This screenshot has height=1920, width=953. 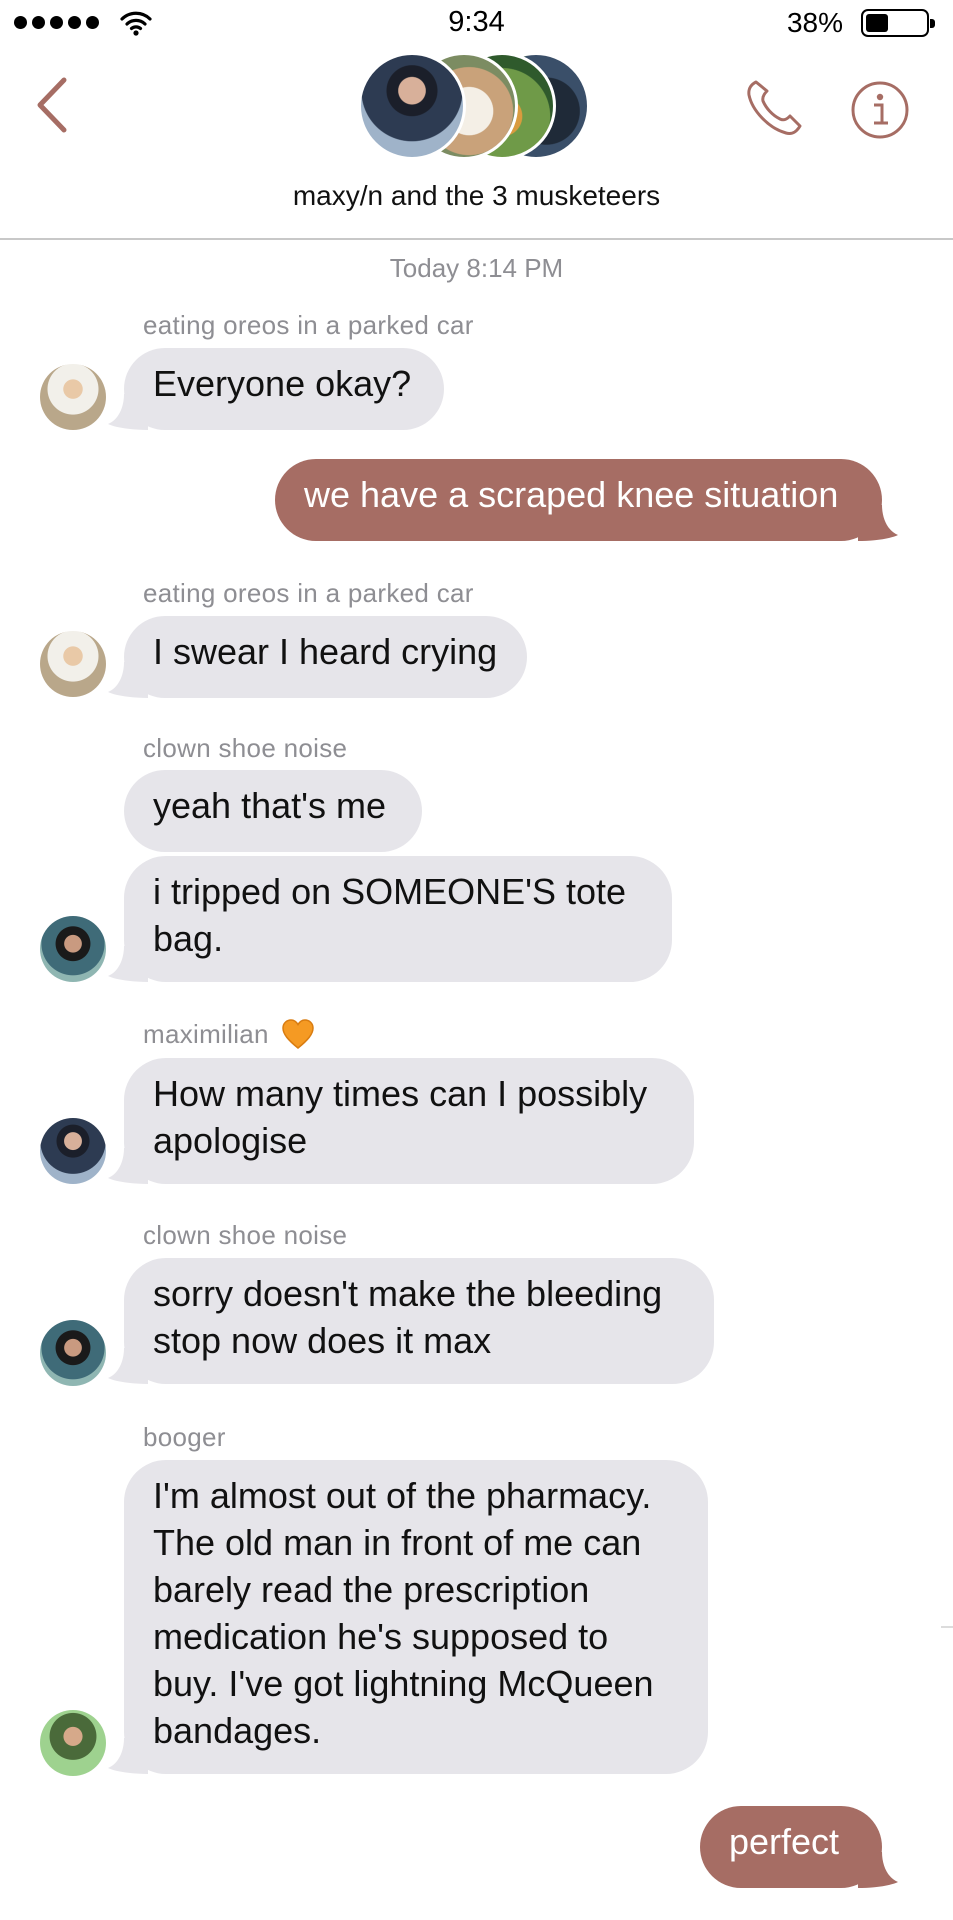 What do you see at coordinates (476, 196) in the screenshot?
I see `group-name: maxy/n and the 3 musketeers` at bounding box center [476, 196].